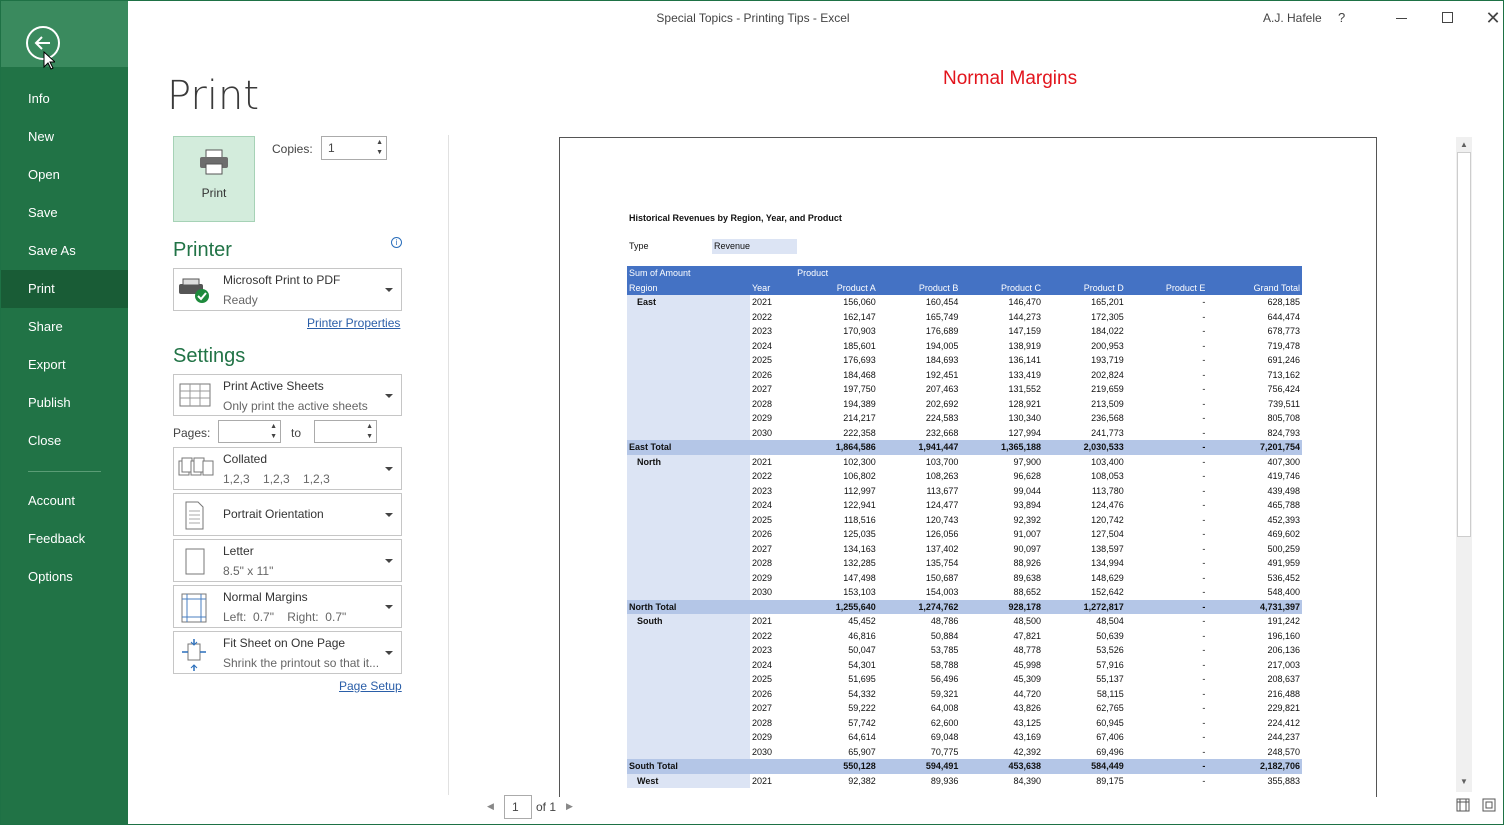  Describe the element at coordinates (1489, 805) in the screenshot. I see `zoom-to-page-icon` at that location.